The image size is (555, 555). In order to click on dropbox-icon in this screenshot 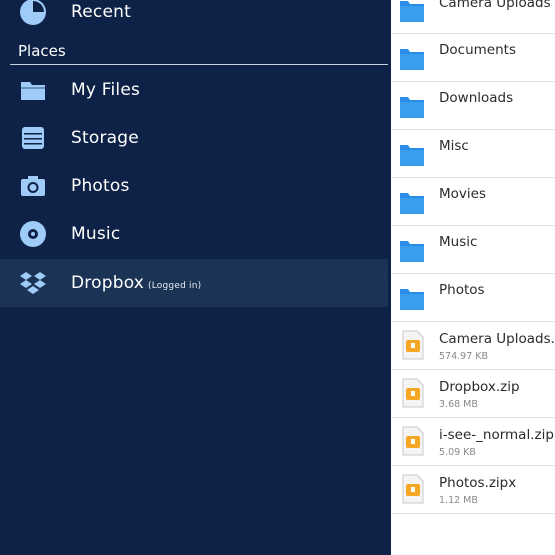, I will do `click(33, 283)`.